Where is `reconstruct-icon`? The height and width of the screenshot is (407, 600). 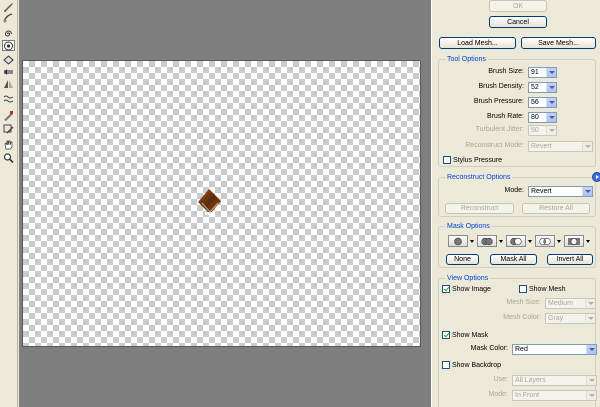 reconstruct-icon is located at coordinates (8, 17).